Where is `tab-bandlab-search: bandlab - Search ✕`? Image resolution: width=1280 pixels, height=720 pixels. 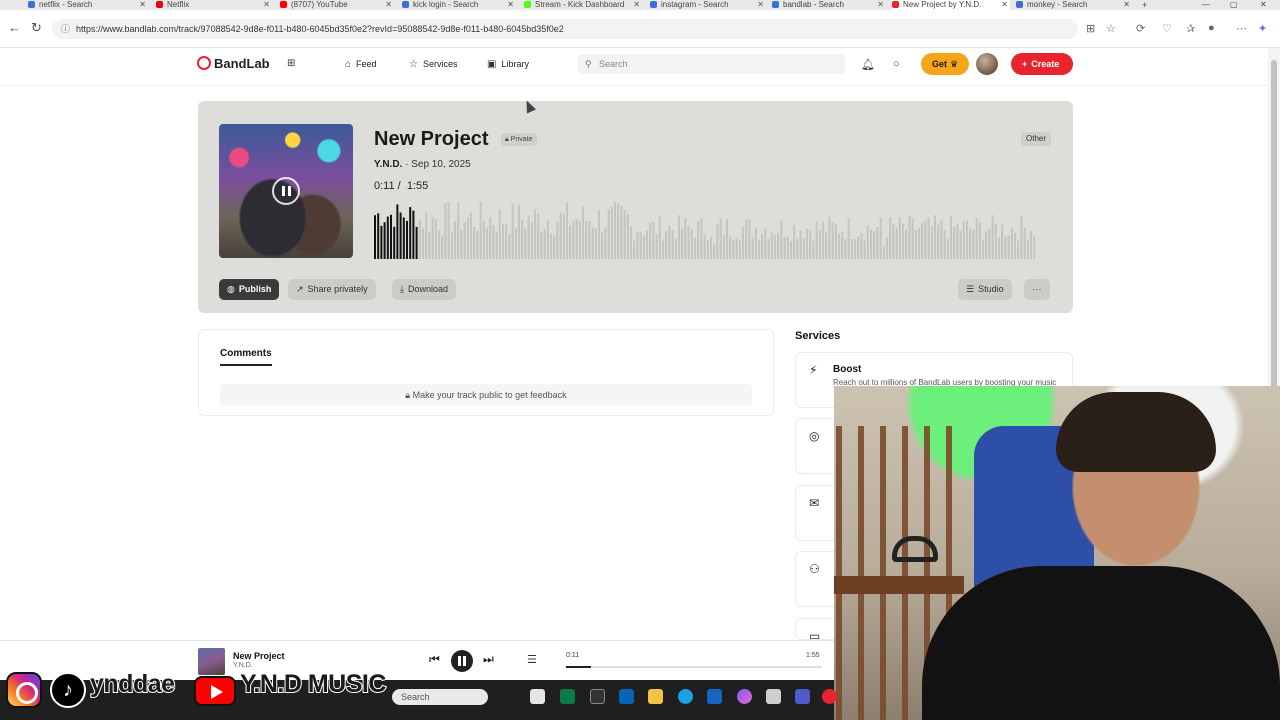
tab-bandlab-search: bandlab - Search ✕ is located at coordinates (829, 5).